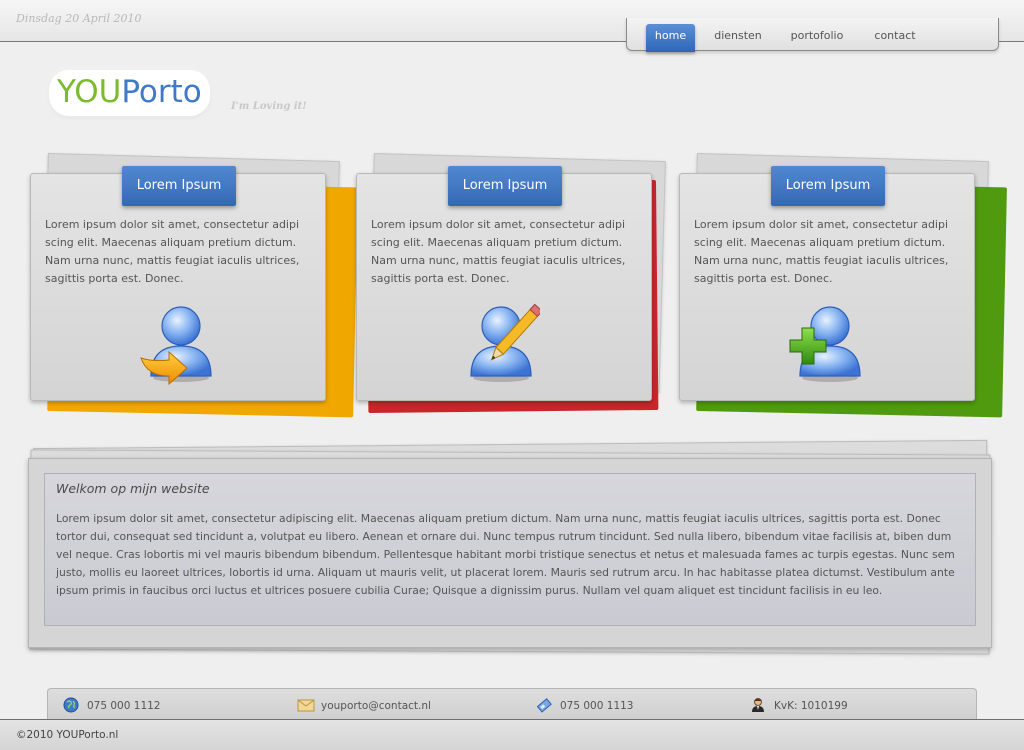 This screenshot has width=1024, height=750. What do you see at coordinates (67, 735) in the screenshot?
I see `copyright: ©2010 YOUPorto.nl` at bounding box center [67, 735].